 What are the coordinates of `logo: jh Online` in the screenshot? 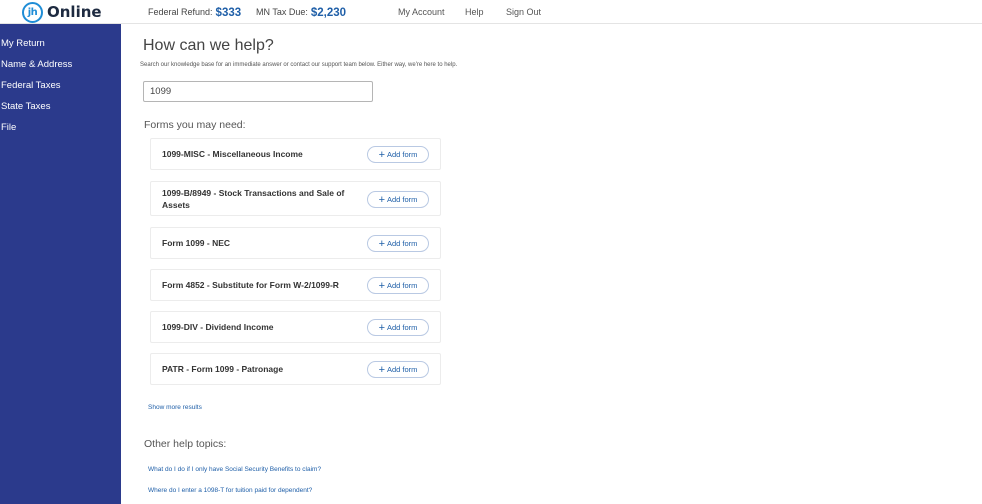 It's located at (62, 12).